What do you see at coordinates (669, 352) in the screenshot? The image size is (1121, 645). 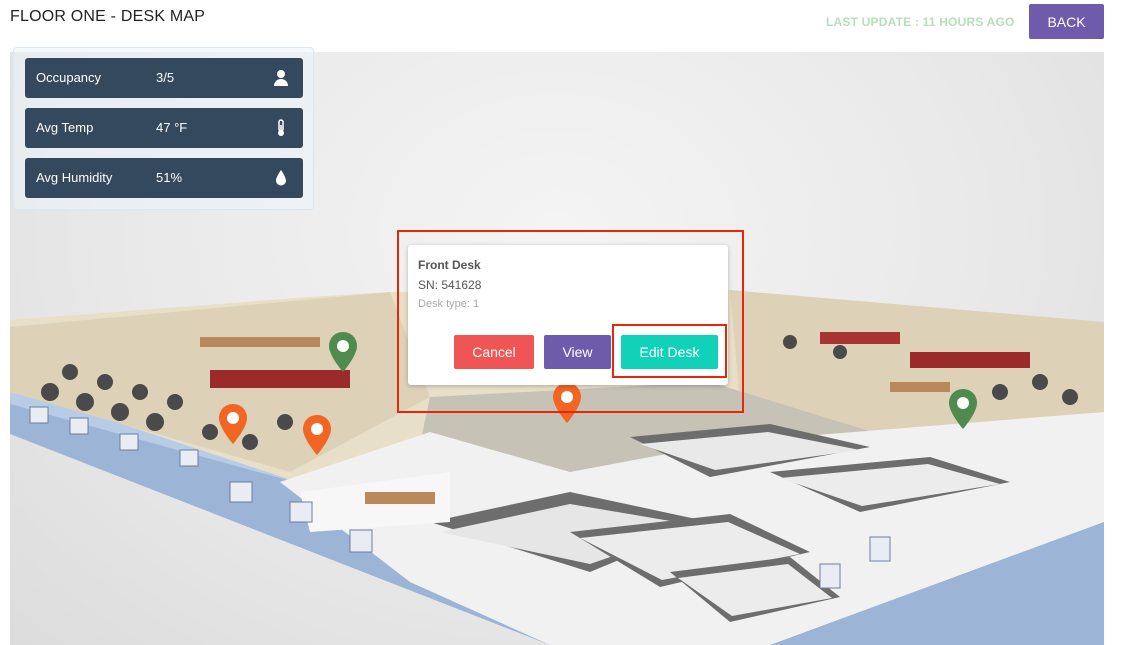 I see `edit-desk-button: Edit Desk` at bounding box center [669, 352].